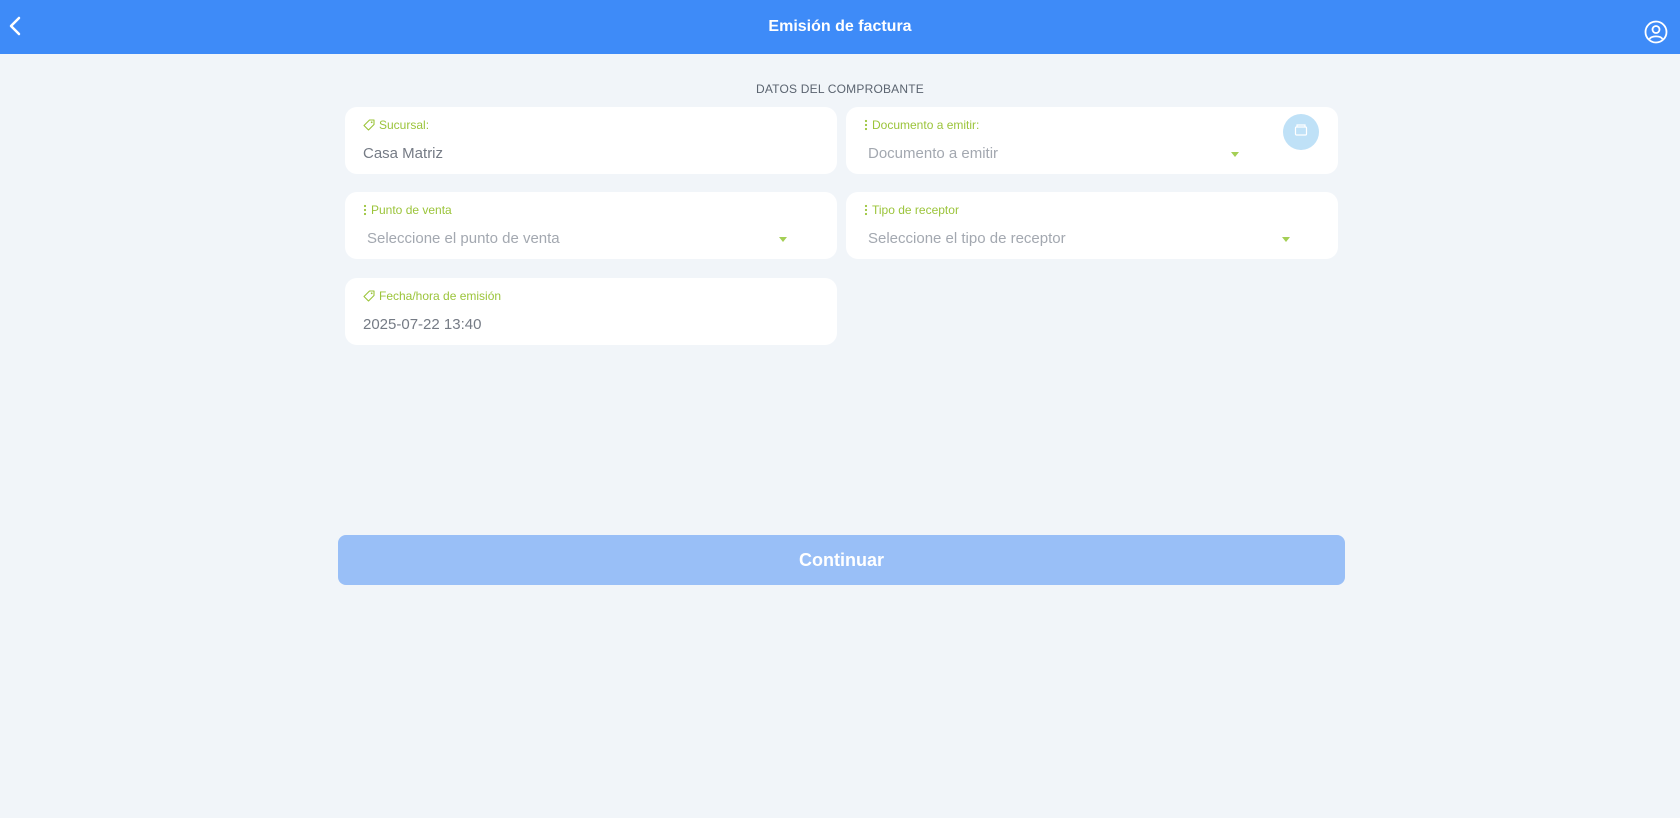  I want to click on user-circle-icon, so click(1656, 34).